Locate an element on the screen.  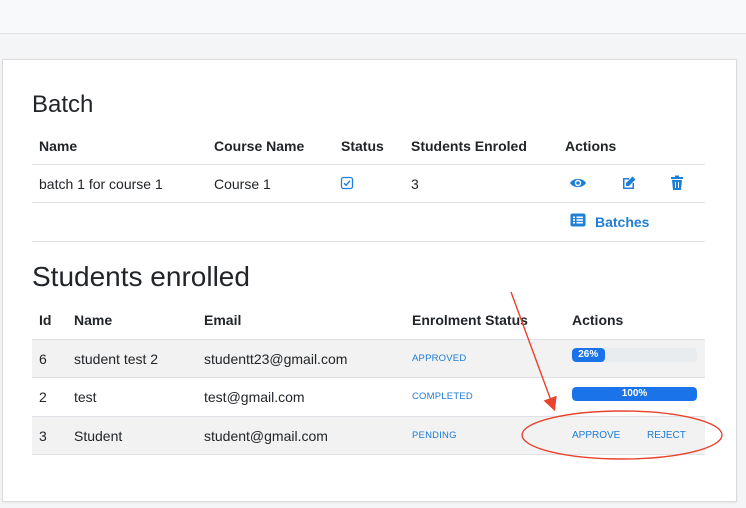
student-email: studentt23@gmail.com is located at coordinates (276, 359).